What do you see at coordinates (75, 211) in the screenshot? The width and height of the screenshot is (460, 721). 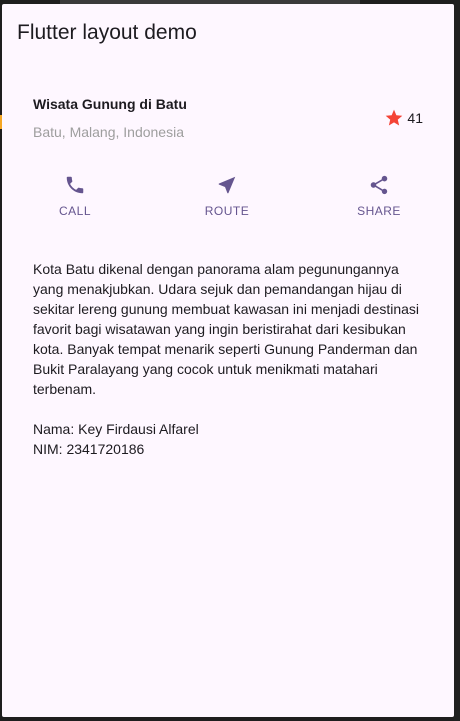 I see `call-button-label: CALL` at bounding box center [75, 211].